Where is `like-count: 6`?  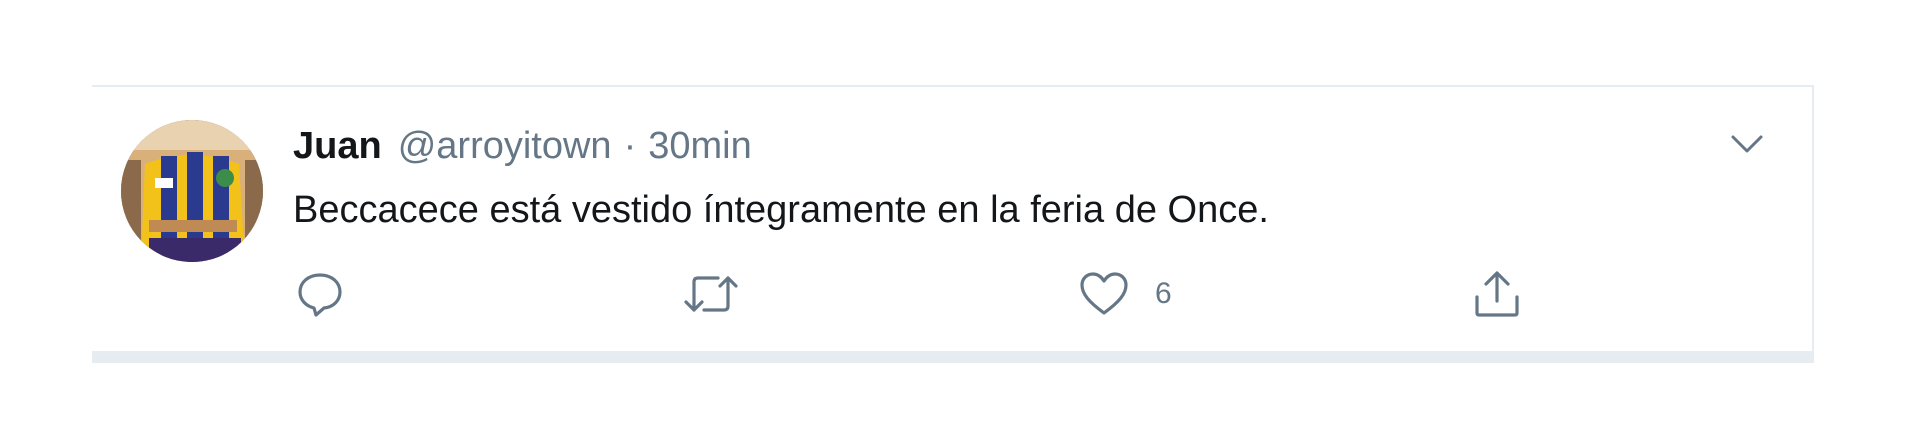 like-count: 6 is located at coordinates (1163, 293).